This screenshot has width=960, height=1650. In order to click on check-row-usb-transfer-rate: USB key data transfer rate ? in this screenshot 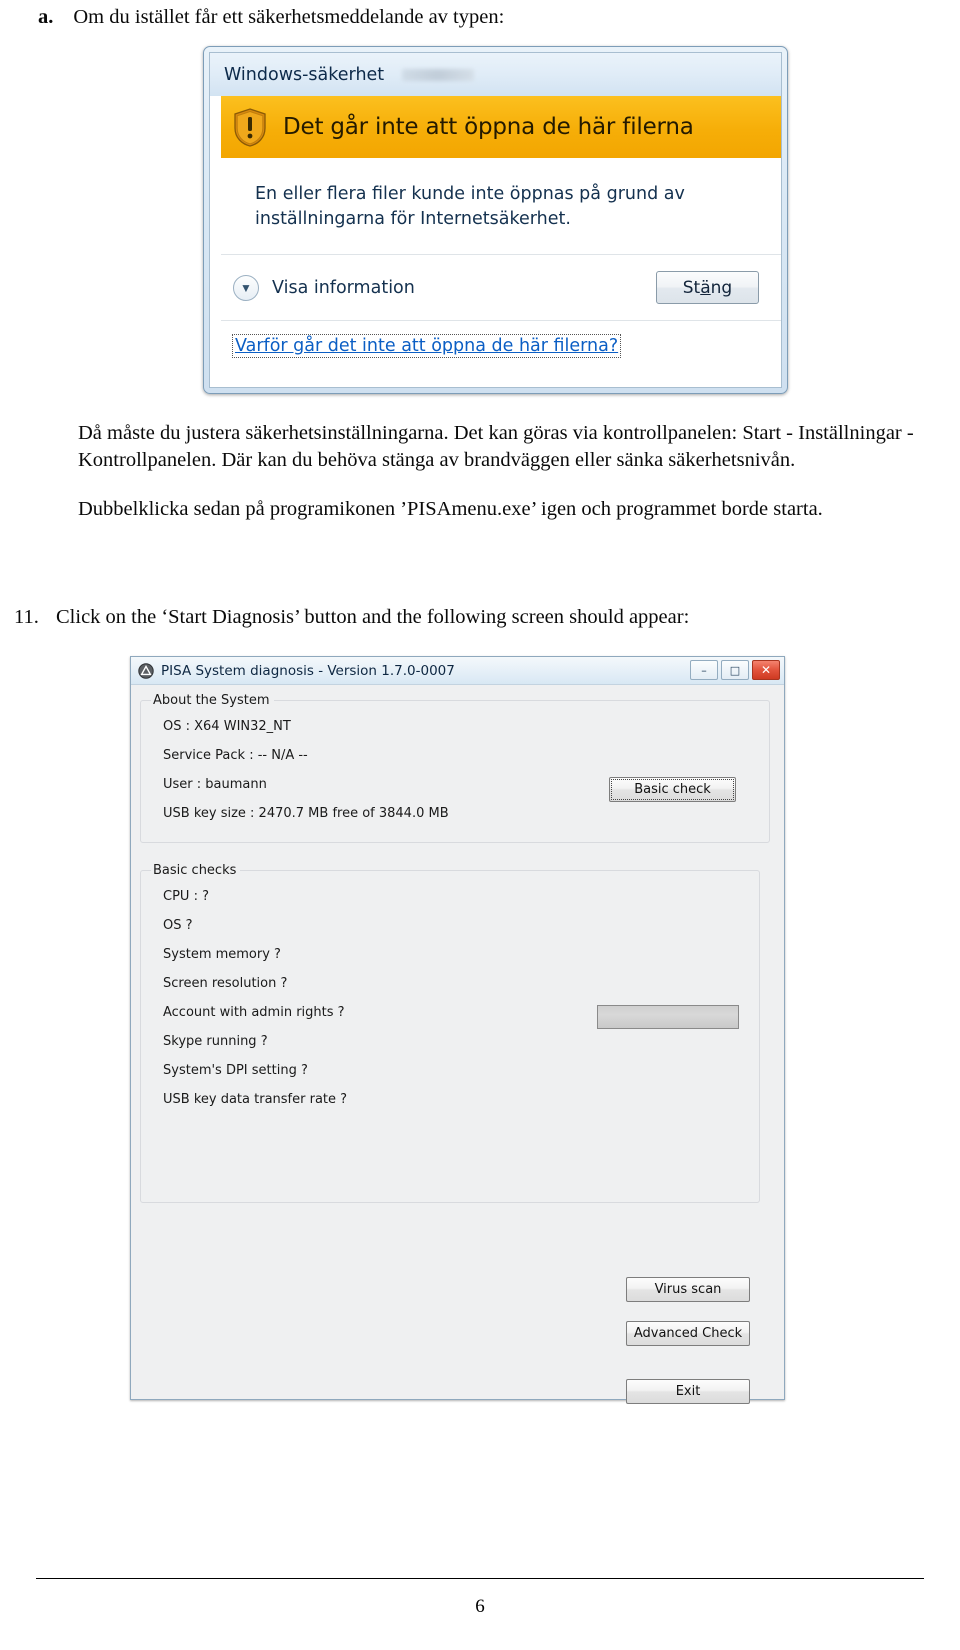, I will do `click(255, 1099)`.